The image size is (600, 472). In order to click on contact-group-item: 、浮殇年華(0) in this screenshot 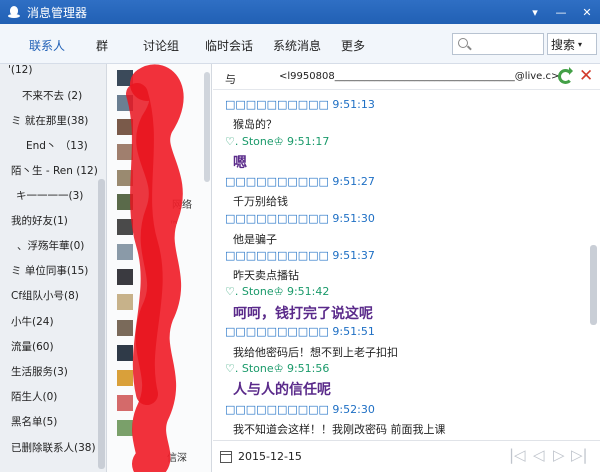, I will do `click(50, 245)`.